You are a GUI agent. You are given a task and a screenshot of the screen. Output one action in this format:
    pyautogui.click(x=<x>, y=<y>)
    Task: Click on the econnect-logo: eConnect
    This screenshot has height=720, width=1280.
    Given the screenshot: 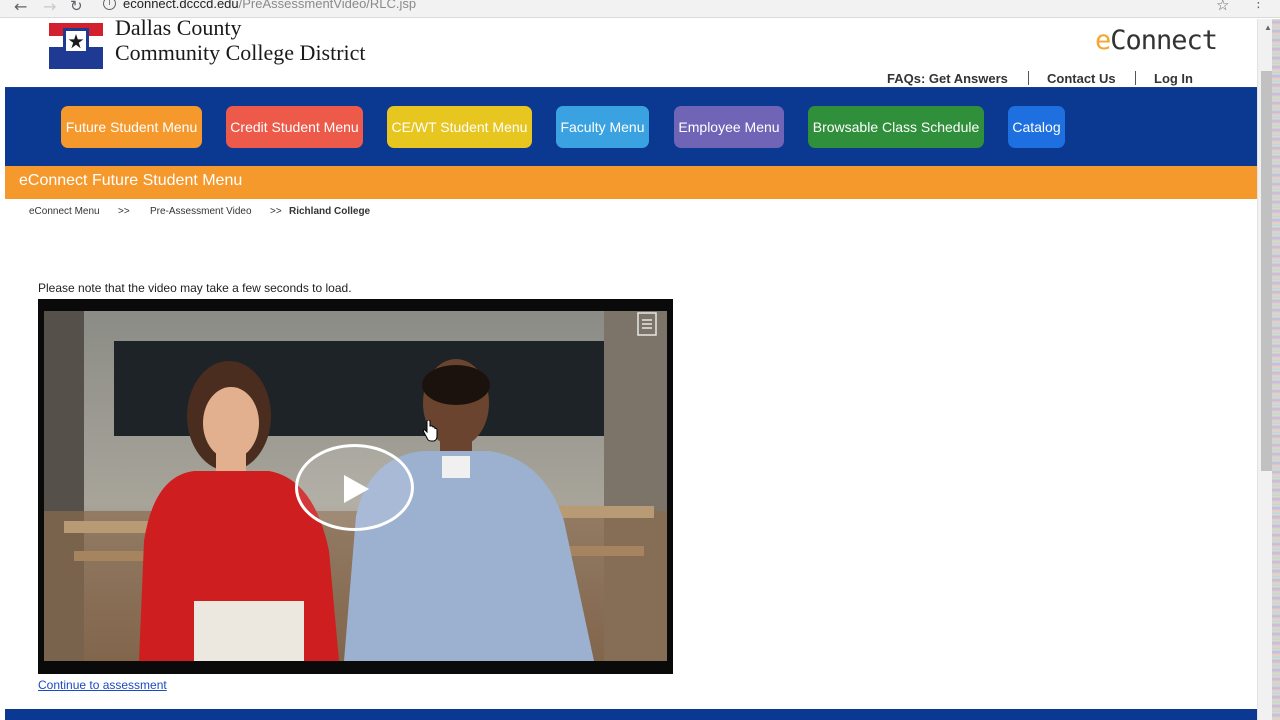 What is the action you would take?
    pyautogui.click(x=1156, y=40)
    